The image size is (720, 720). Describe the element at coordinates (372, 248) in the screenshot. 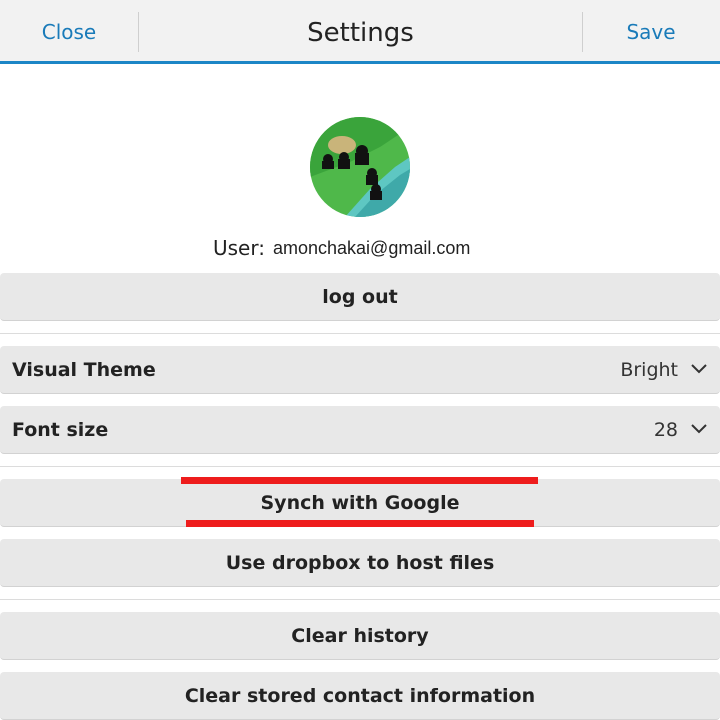

I see `user-email: amonchakai@gmail.com` at that location.